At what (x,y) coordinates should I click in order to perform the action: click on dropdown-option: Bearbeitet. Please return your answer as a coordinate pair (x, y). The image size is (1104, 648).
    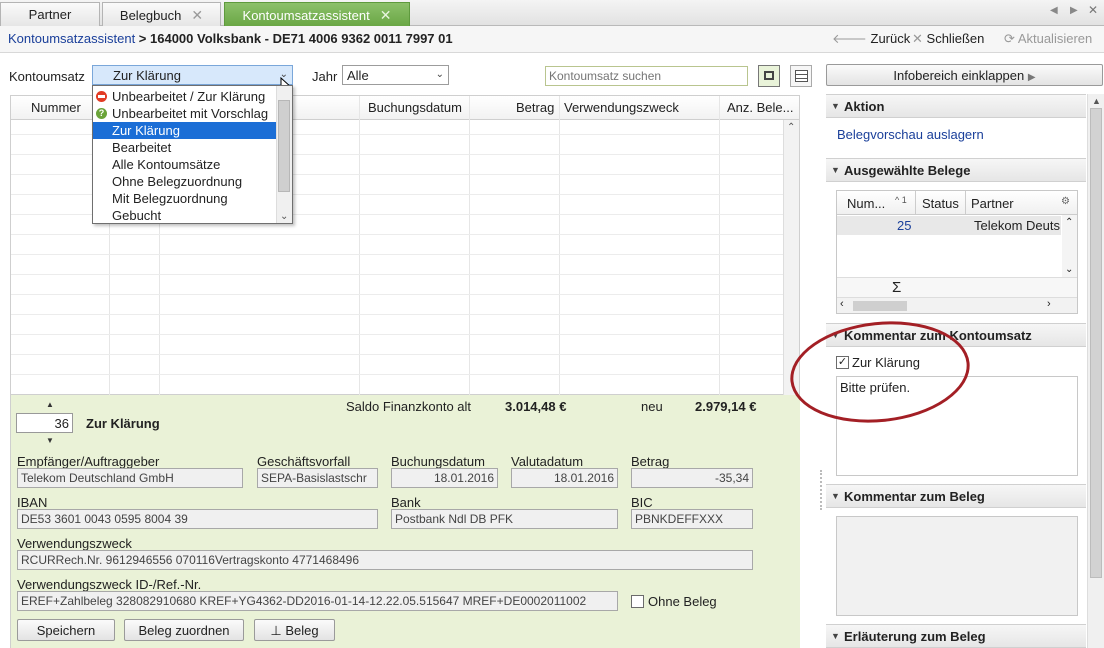
    Looking at the image, I should click on (185, 147).